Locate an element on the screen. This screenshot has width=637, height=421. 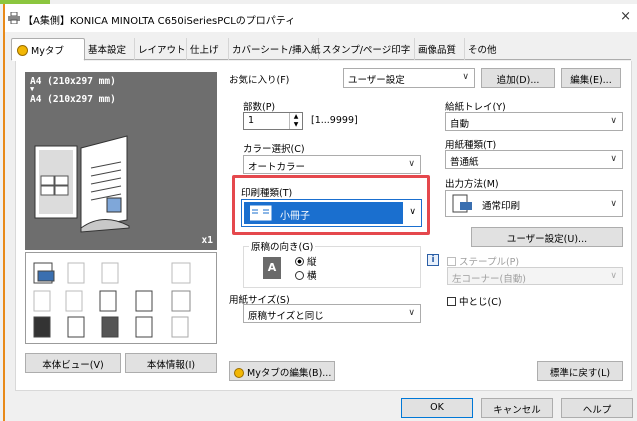
tab-label: 画像品質 is located at coordinates (437, 50).